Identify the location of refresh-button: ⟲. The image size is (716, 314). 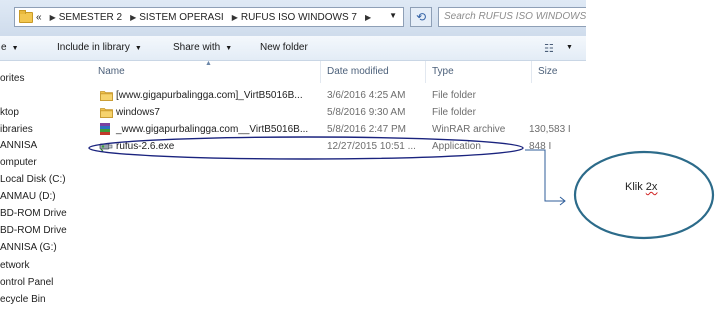
(421, 17).